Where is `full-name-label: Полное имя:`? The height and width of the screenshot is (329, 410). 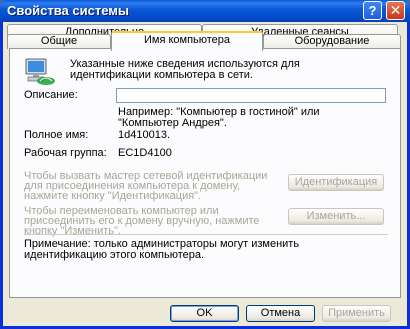 full-name-label: Полное имя: is located at coordinates (56, 135).